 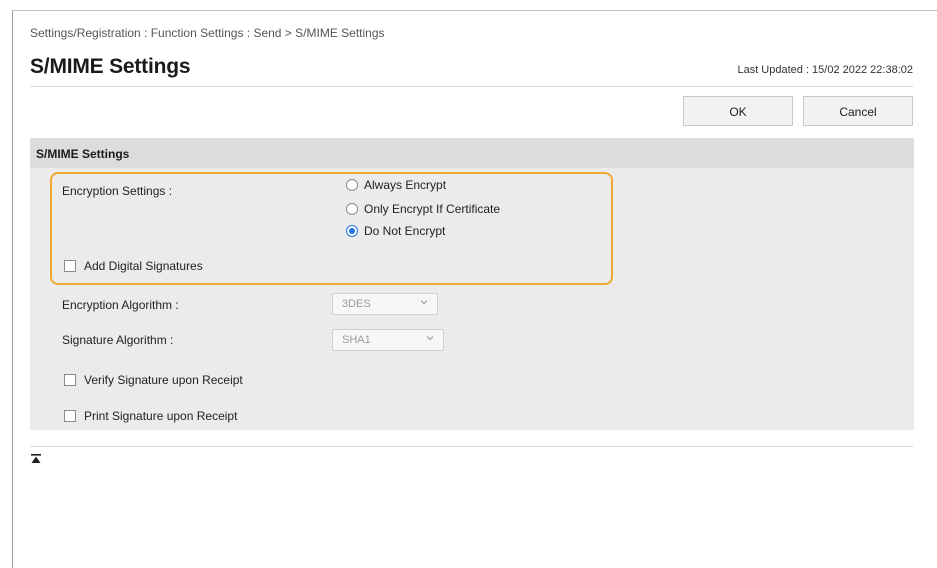 What do you see at coordinates (471, 86) in the screenshot?
I see `title-divider` at bounding box center [471, 86].